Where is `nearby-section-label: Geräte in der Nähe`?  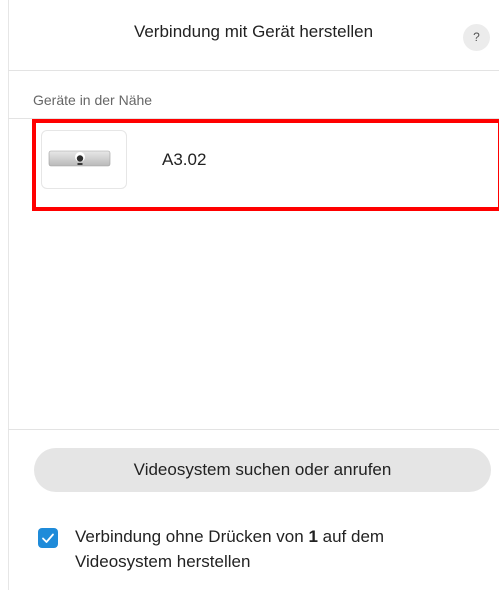 nearby-section-label: Geräte in der Nähe is located at coordinates (93, 100).